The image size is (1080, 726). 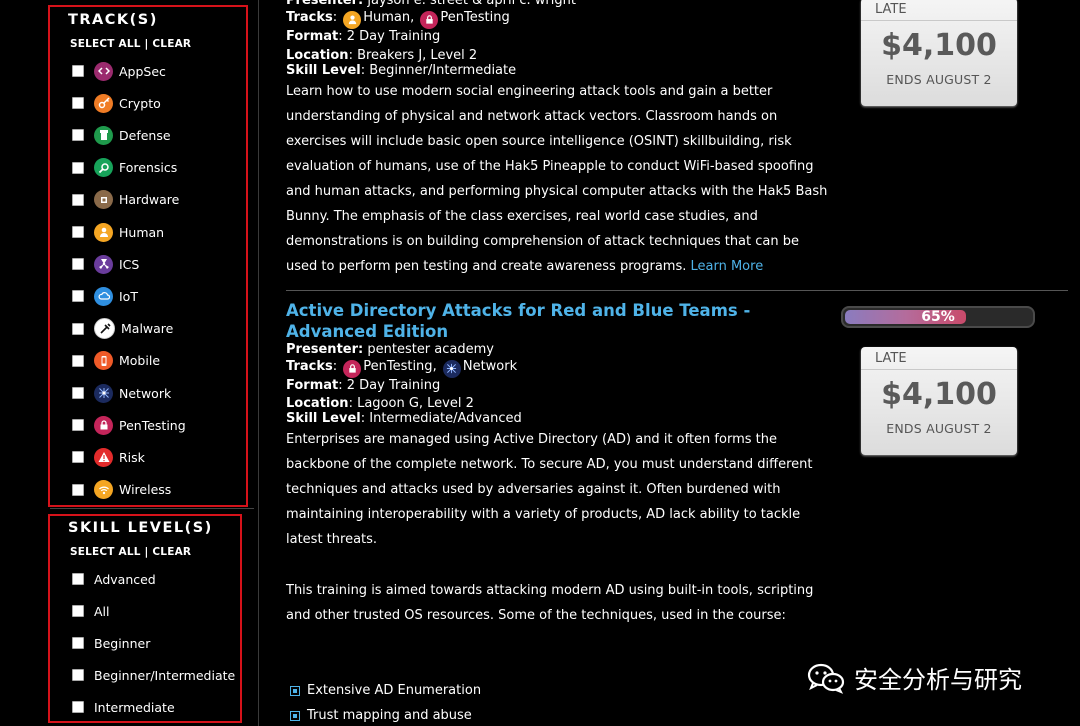 I want to click on presenter-label: Presenter:, so click(x=325, y=349).